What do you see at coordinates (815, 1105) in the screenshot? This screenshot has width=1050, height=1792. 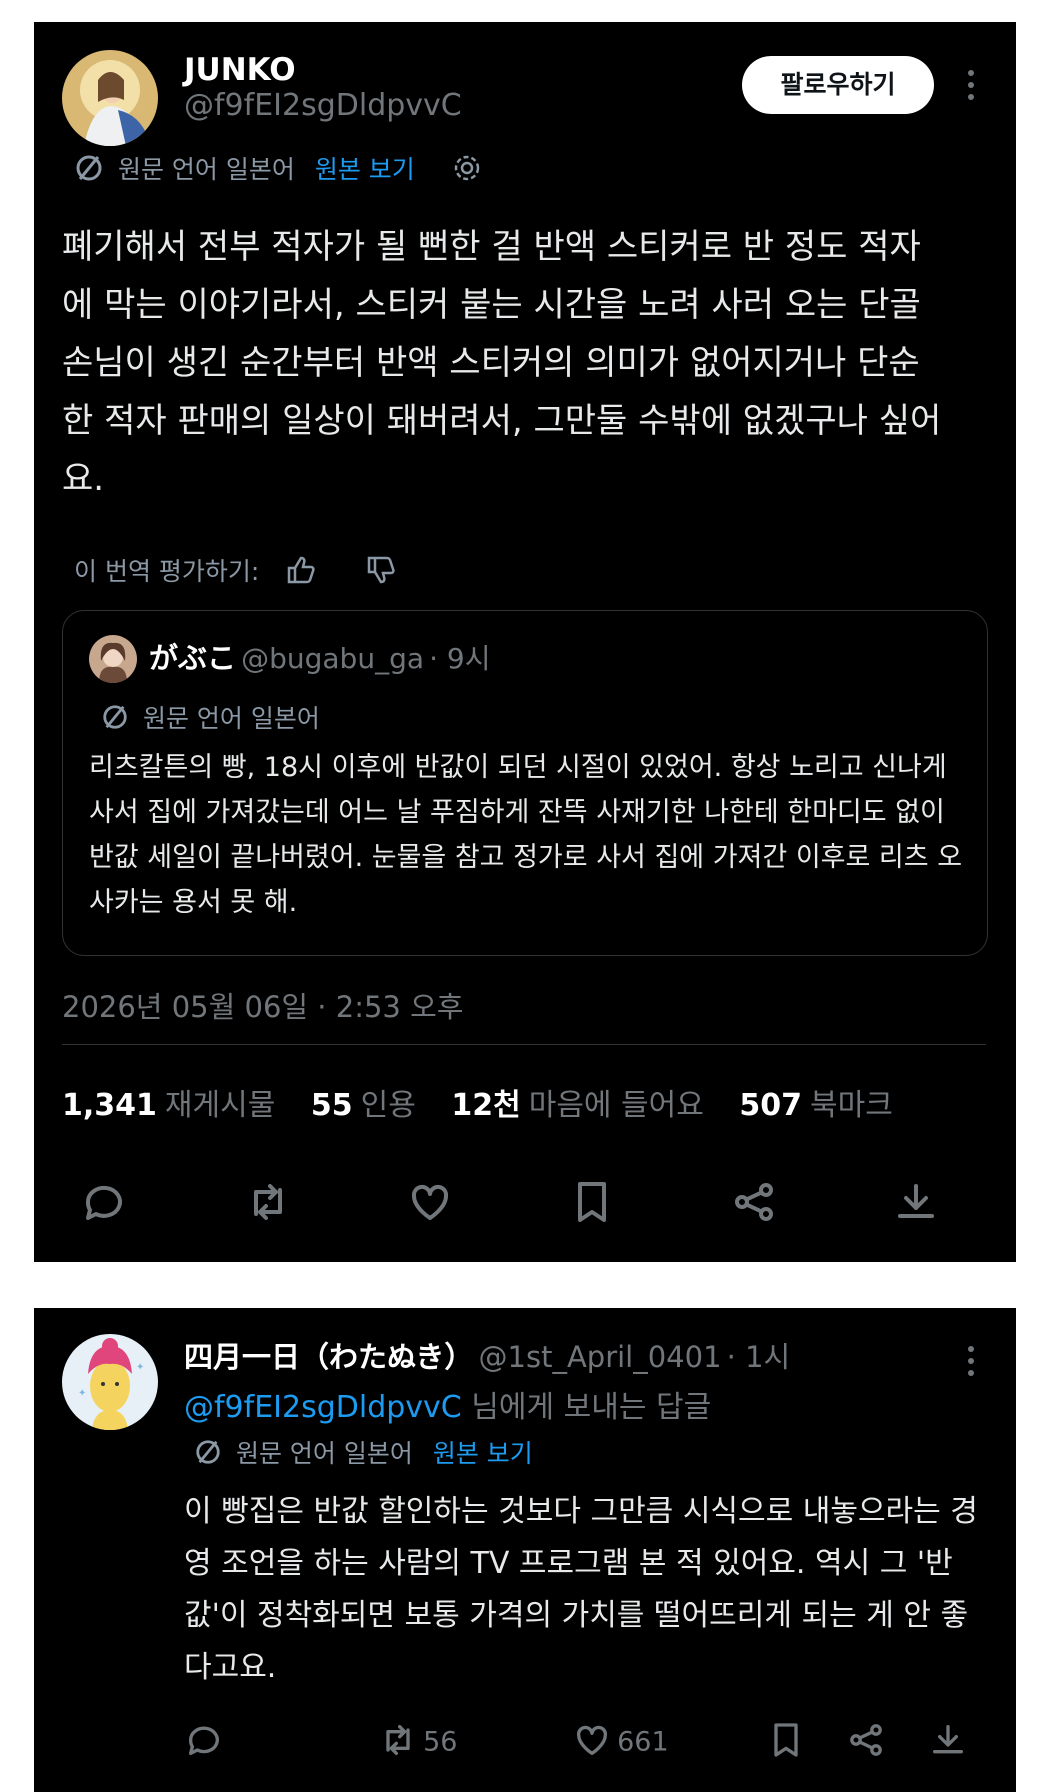 I see `stat-bookmarks: 507 북마크` at bounding box center [815, 1105].